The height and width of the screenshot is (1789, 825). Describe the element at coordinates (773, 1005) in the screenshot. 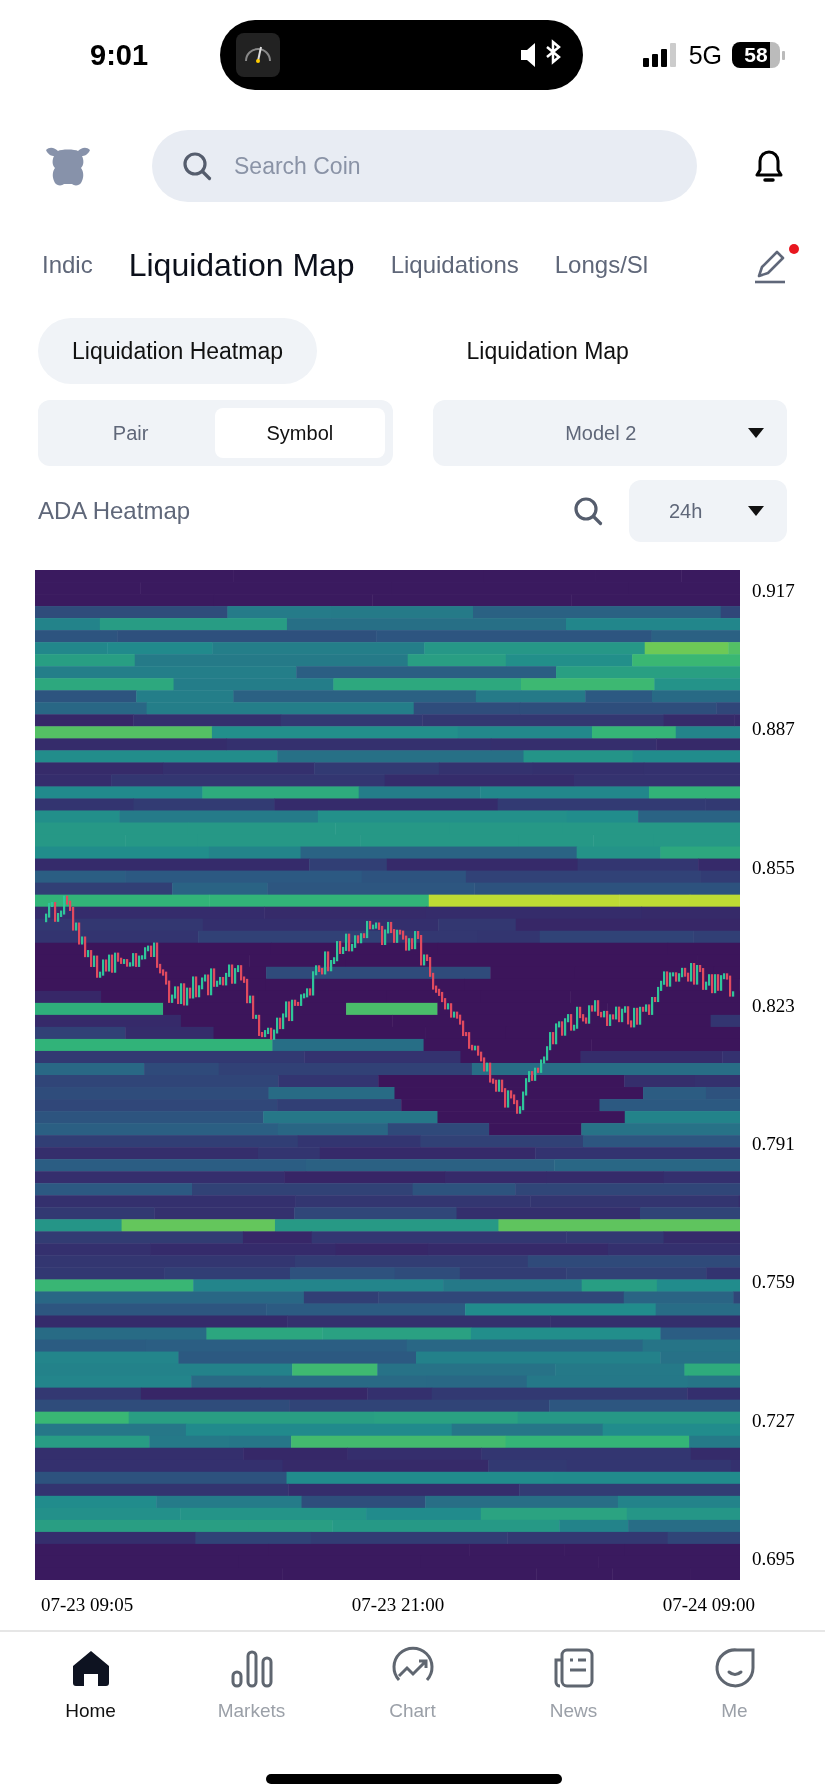

I see `axis-label: 0.823` at that location.